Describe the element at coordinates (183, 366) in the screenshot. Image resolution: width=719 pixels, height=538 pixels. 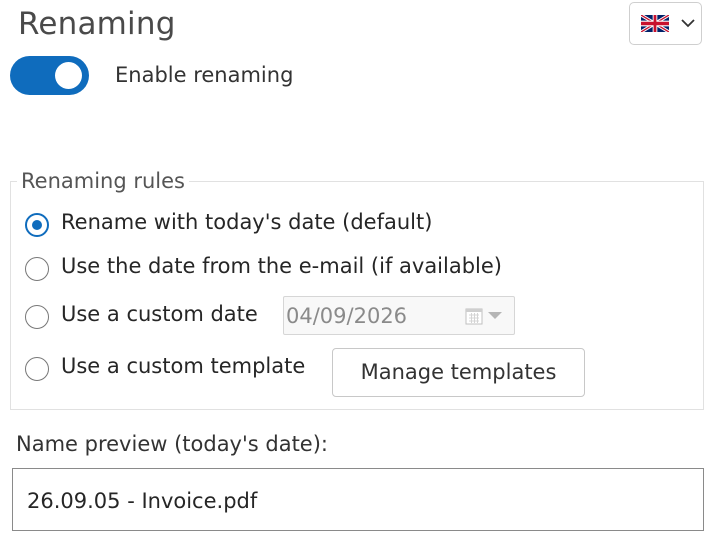
I see `radio-label-custom-template: Use a custom template` at that location.